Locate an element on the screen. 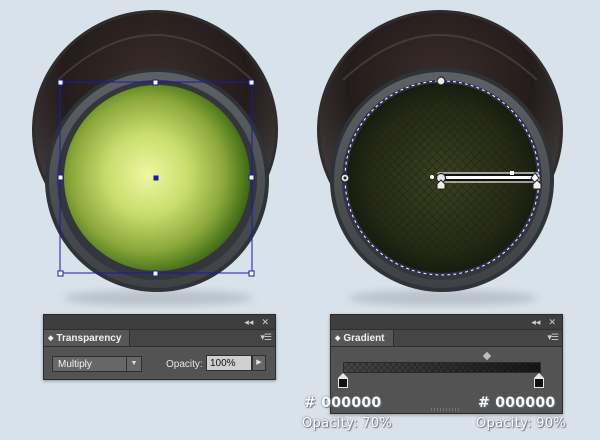 The width and height of the screenshot is (600, 440). right-stop-opacity-caption: Opacity: 90% is located at coordinates (521, 423).